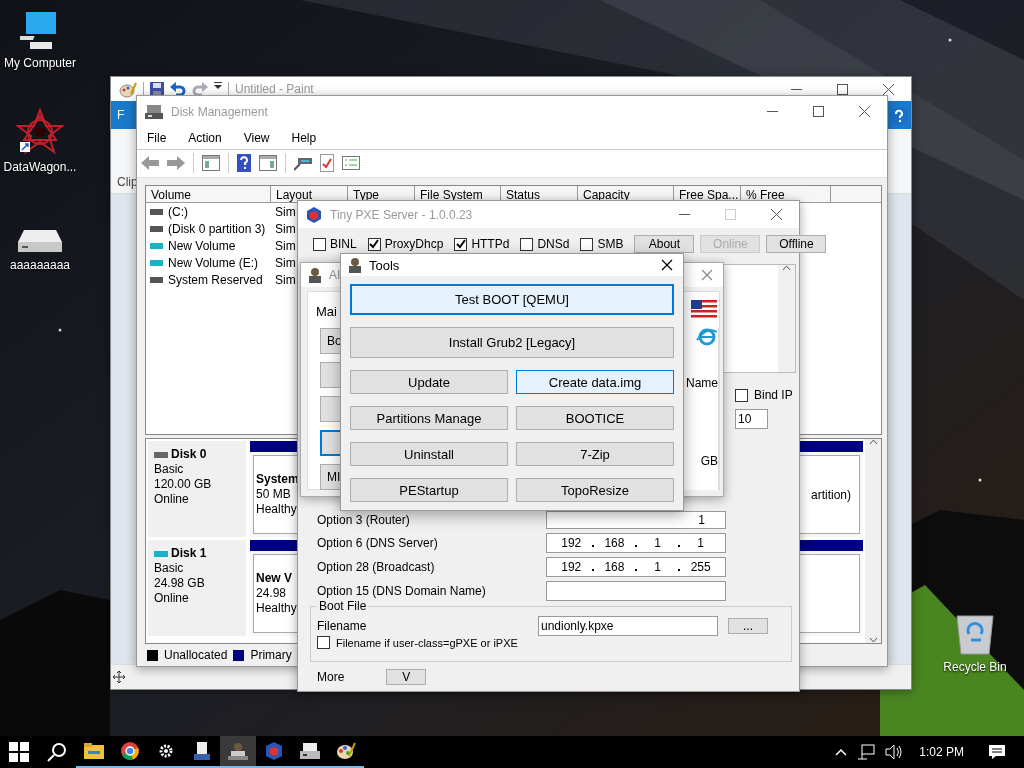 Image resolution: width=1024 pixels, height=768 pixels. What do you see at coordinates (595, 418) in the screenshot?
I see `tool-button: BOOTICE` at bounding box center [595, 418].